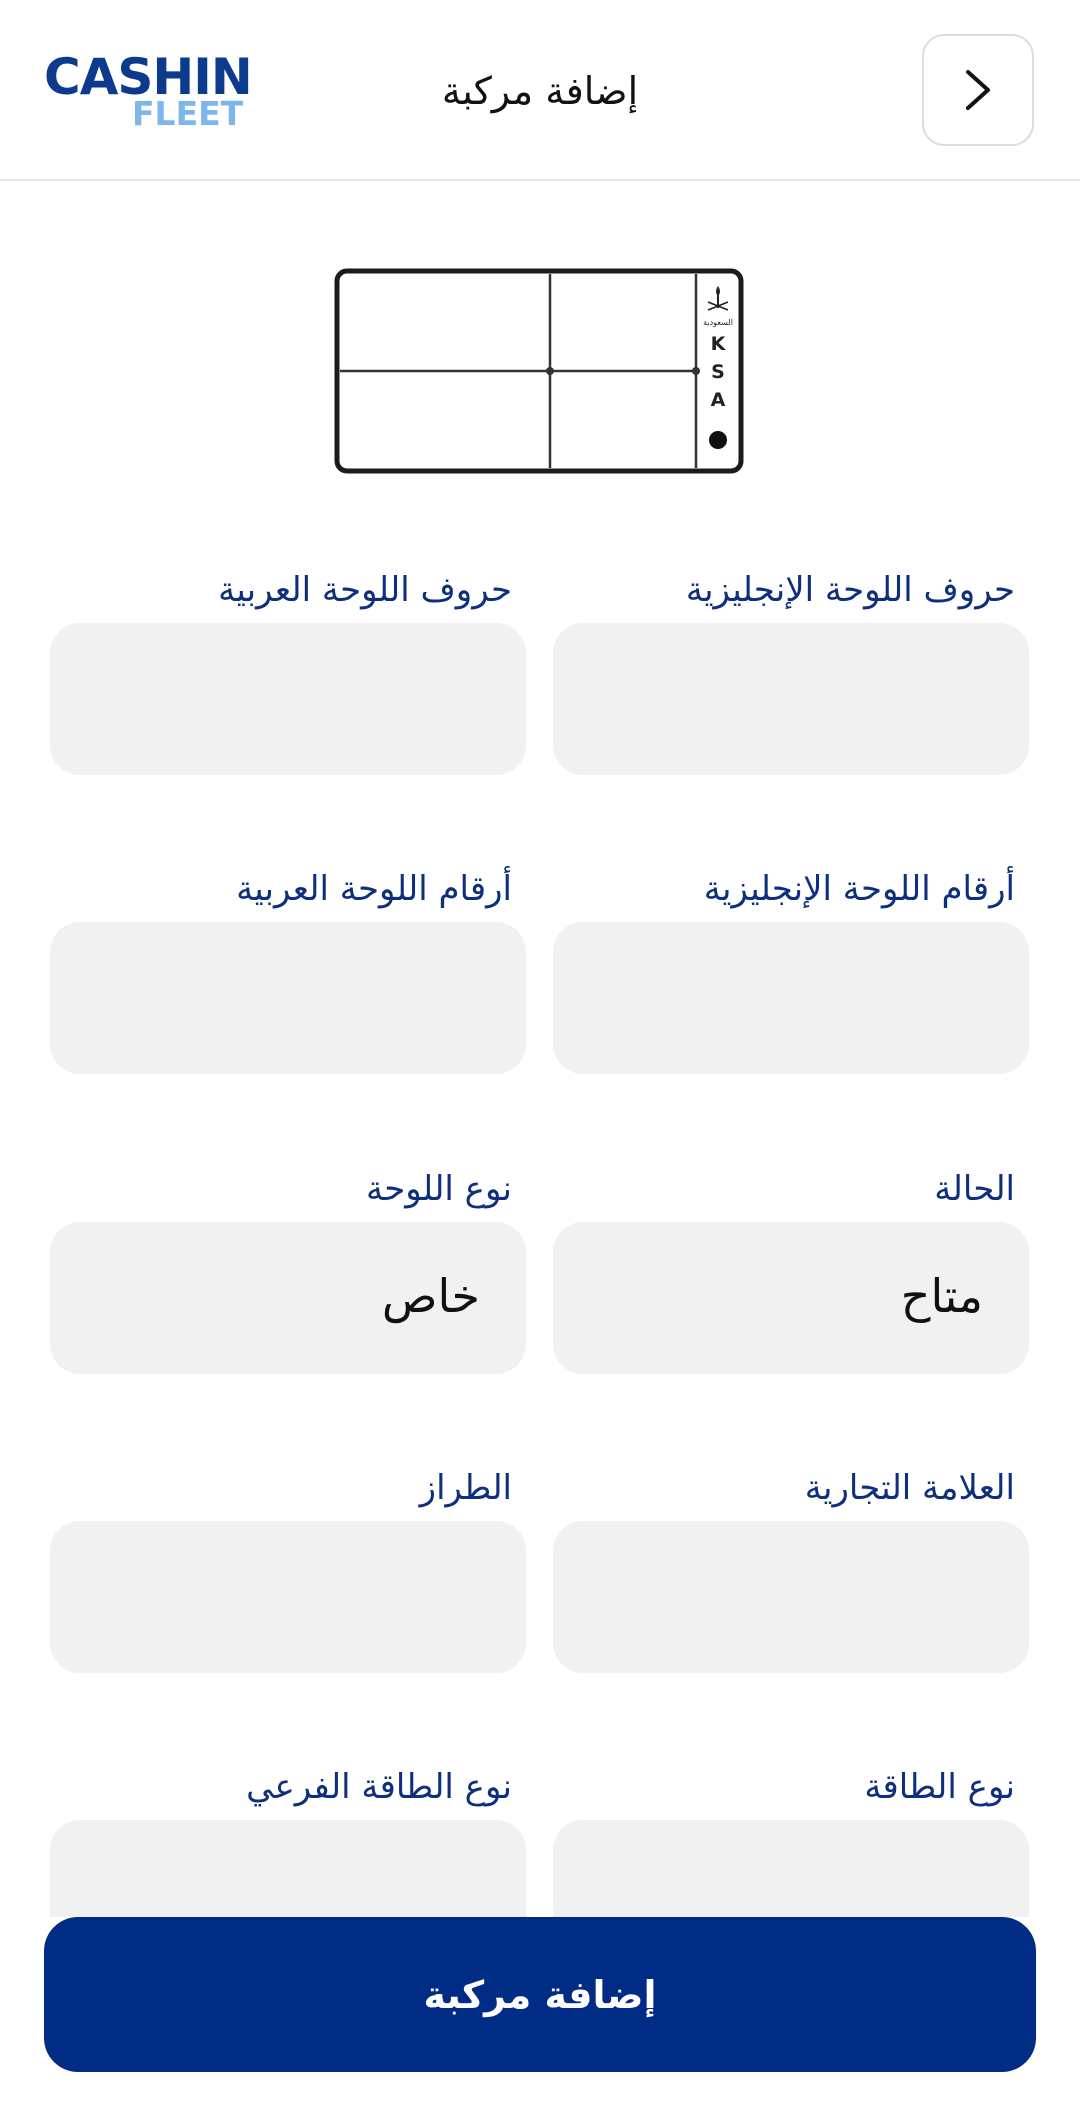 This screenshot has width=1080, height=2116. I want to click on chevron-right-icon, so click(978, 90).